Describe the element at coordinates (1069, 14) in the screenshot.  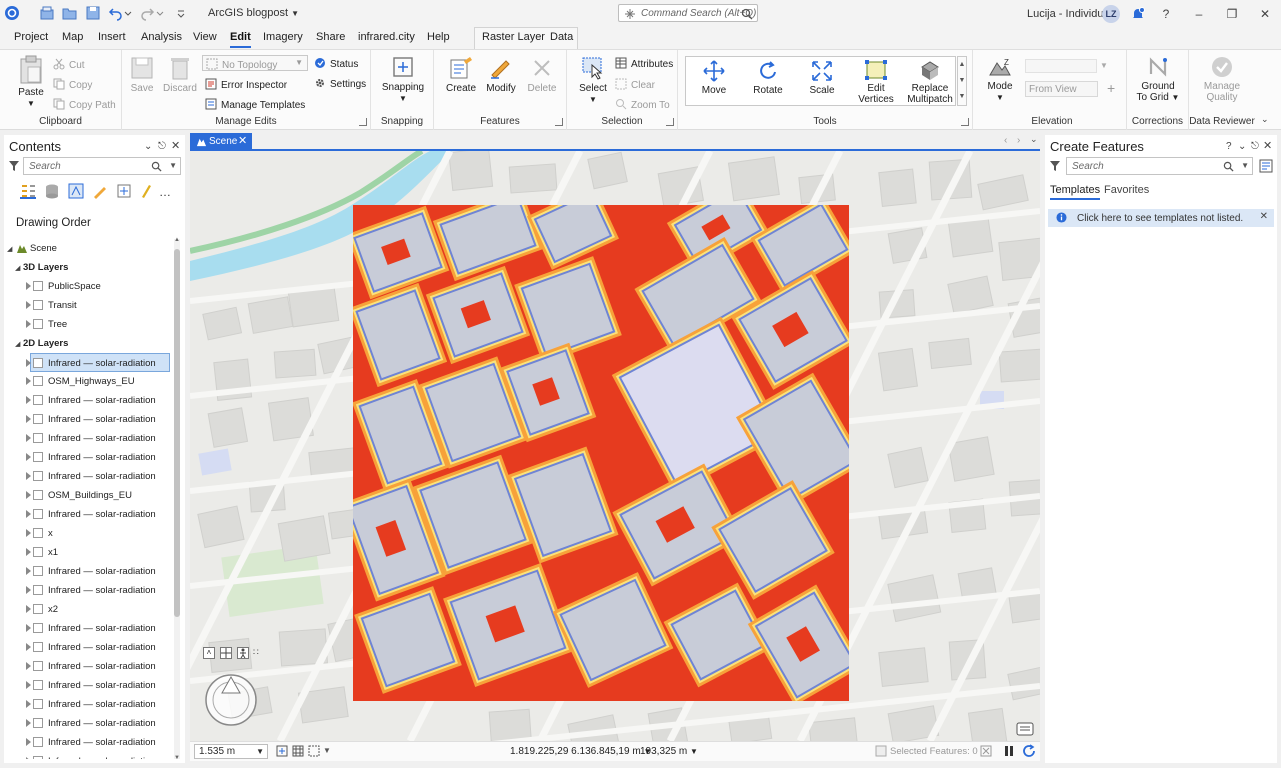
I see `user-name: Lucija - Individual` at that location.